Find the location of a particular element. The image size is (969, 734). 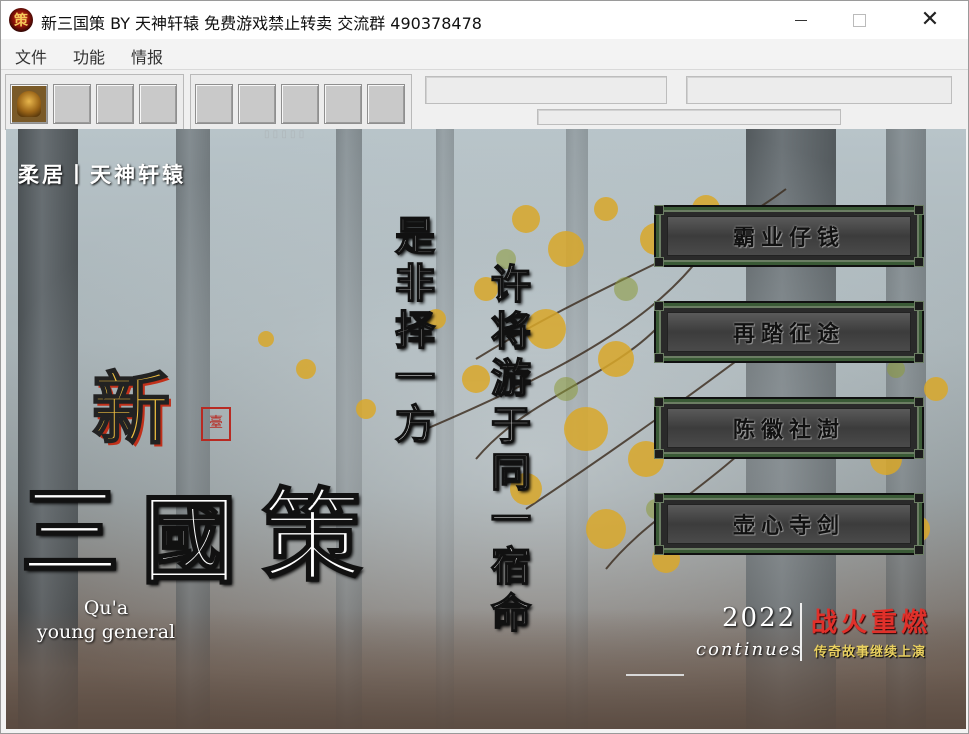

toolbar-button-general is located at coordinates (29, 104).